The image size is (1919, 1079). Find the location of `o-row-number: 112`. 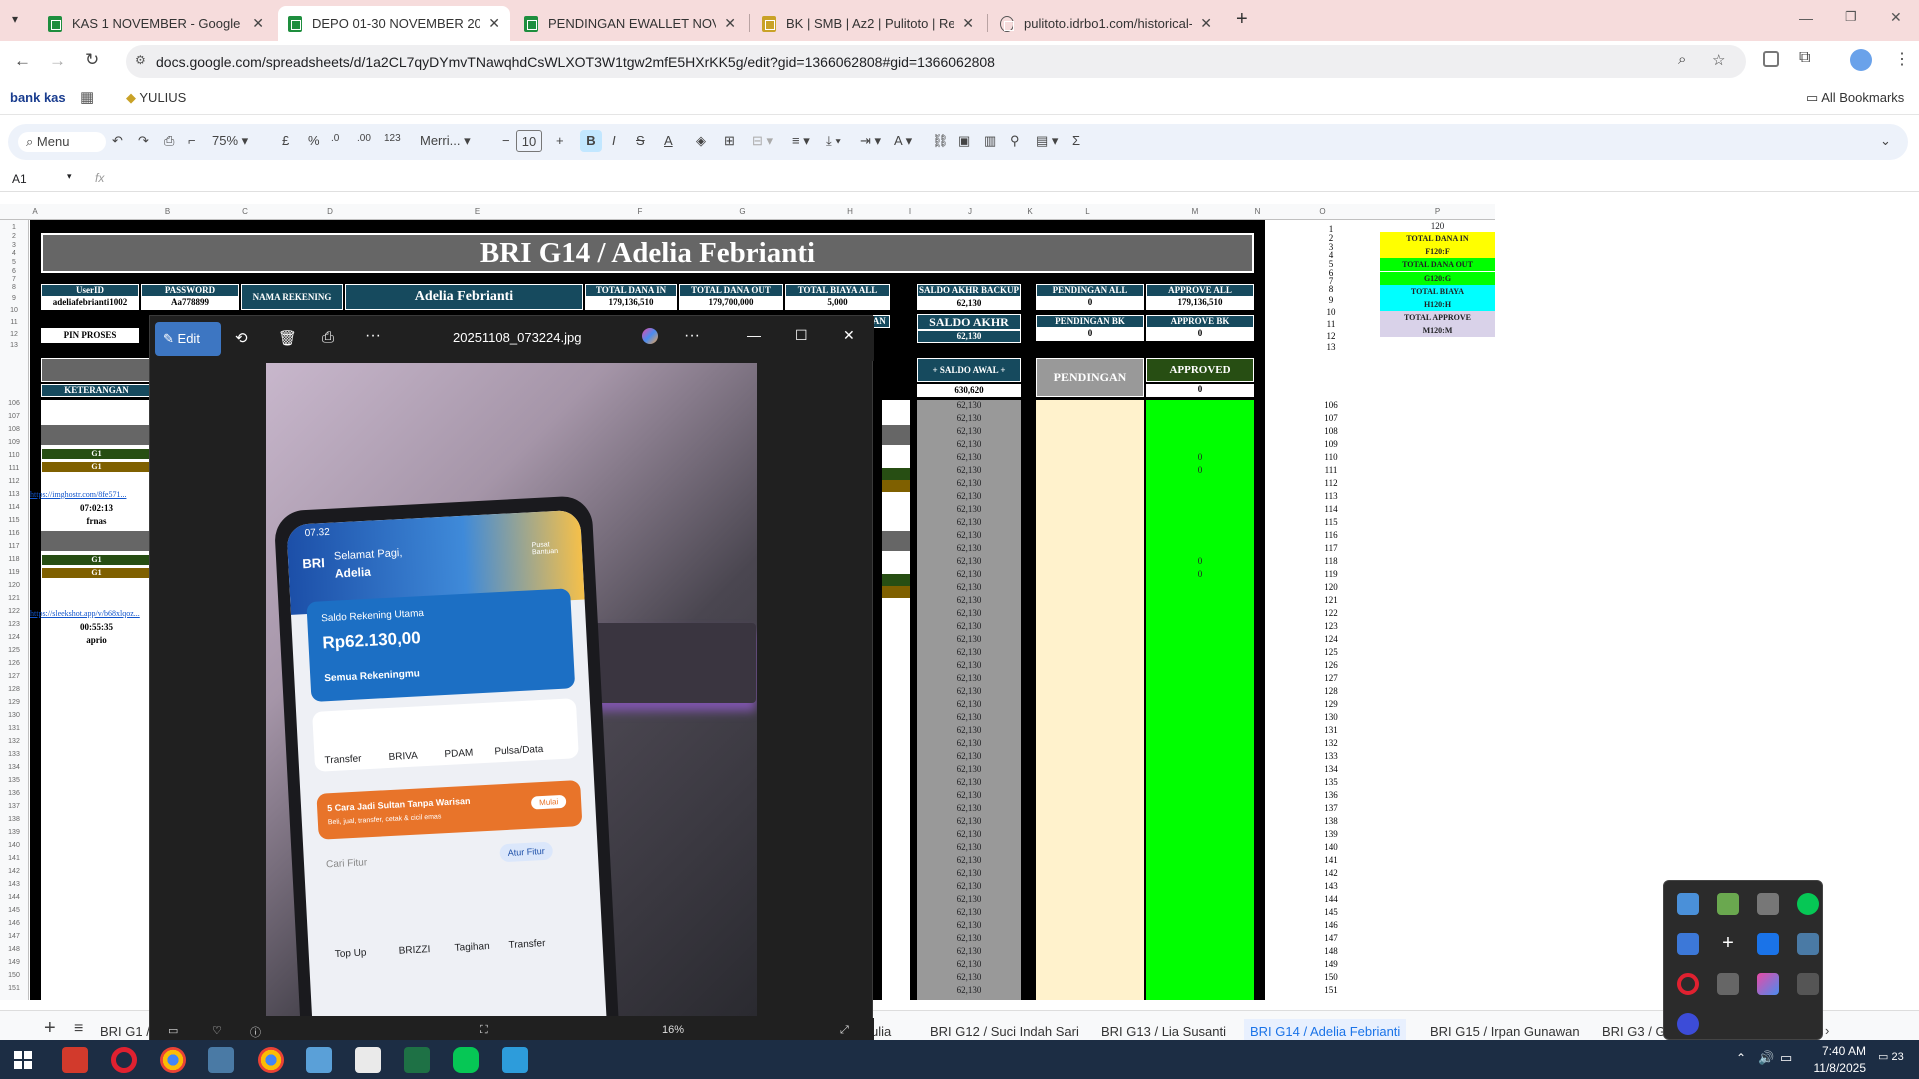

o-row-number: 112 is located at coordinates (1331, 483).